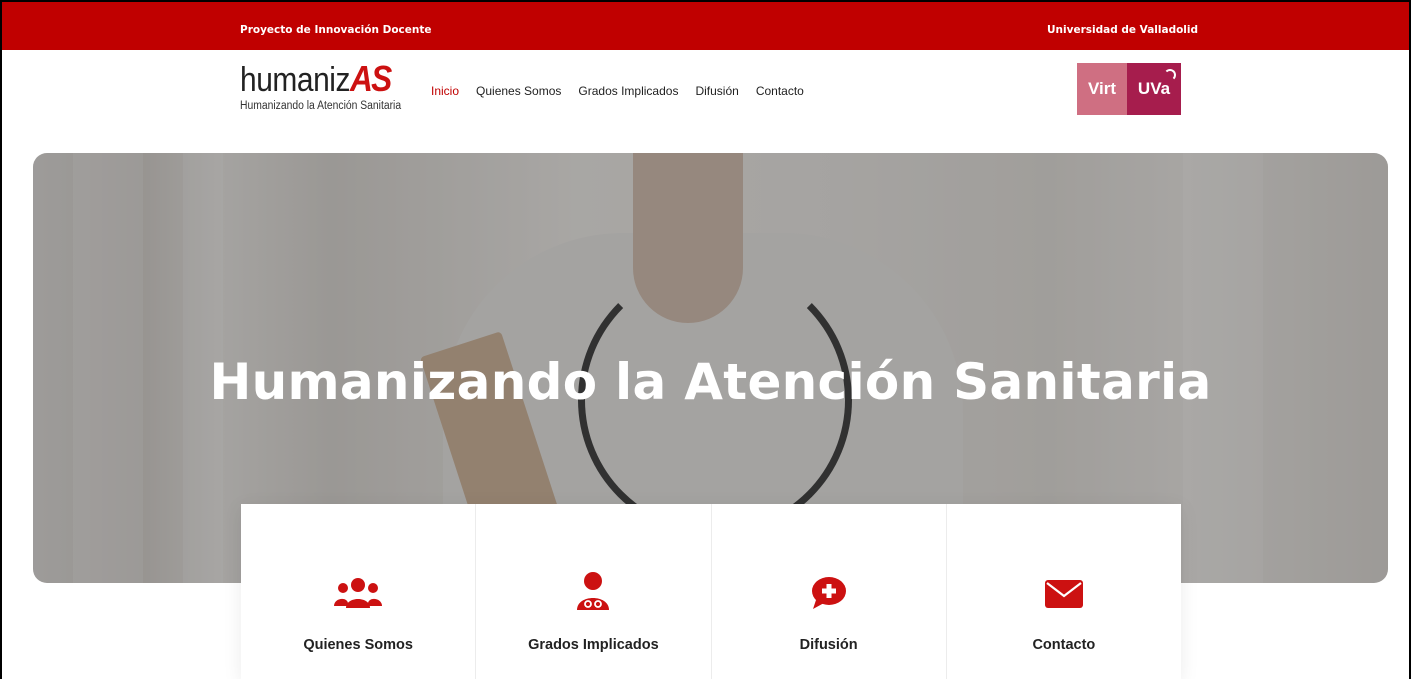  Describe the element at coordinates (1064, 645) in the screenshot. I see `card-label: Contacto` at that location.